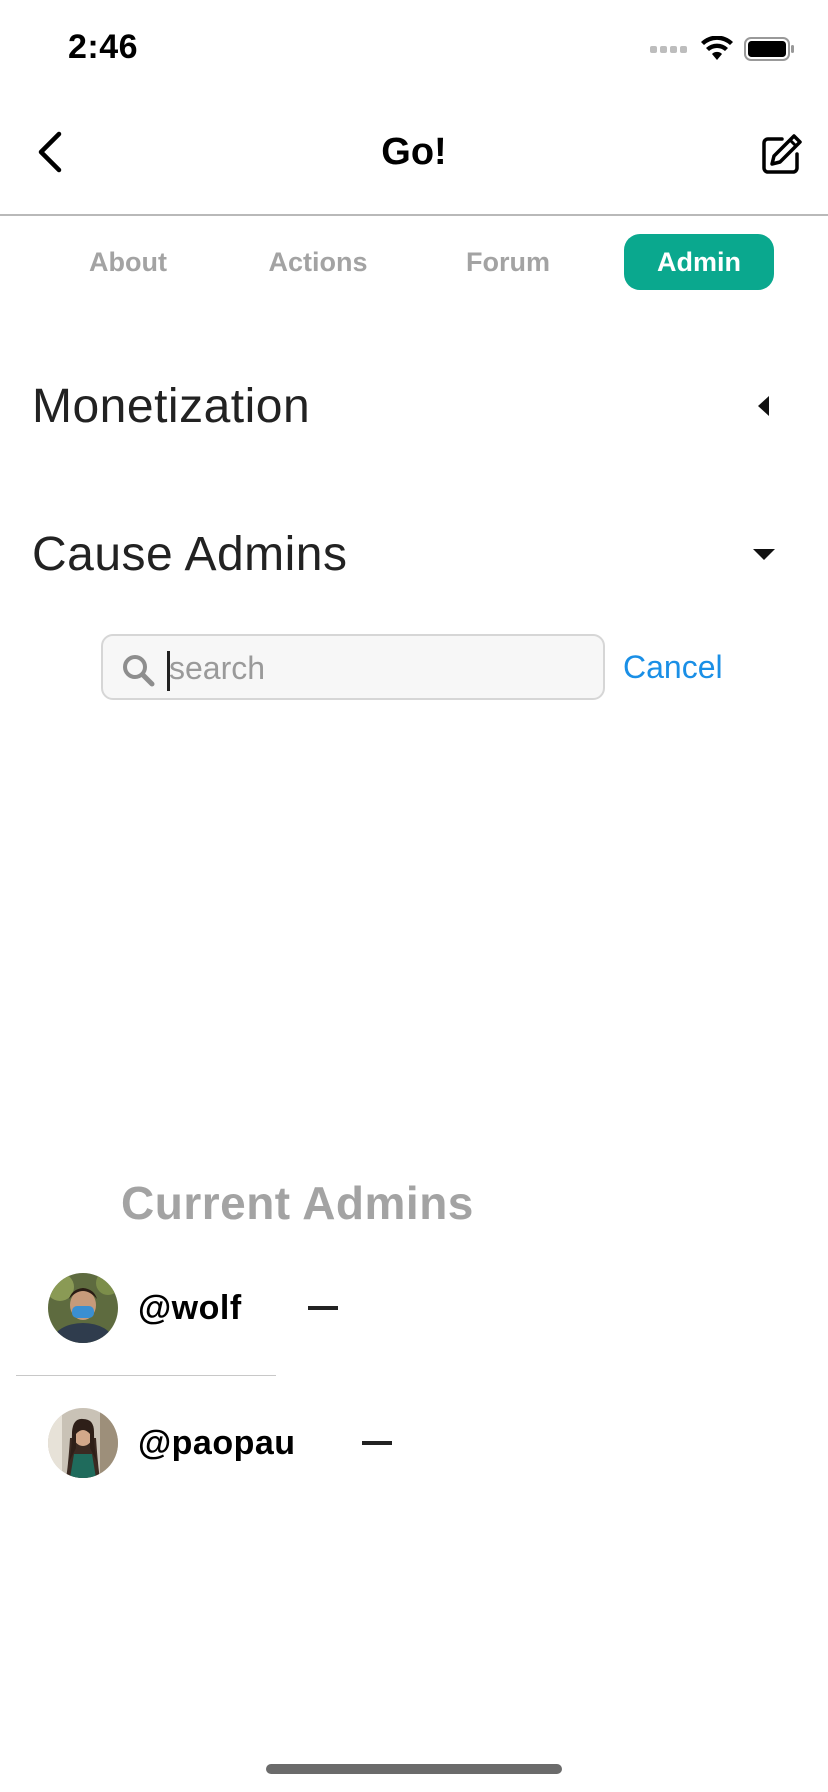 The width and height of the screenshot is (828, 1792). I want to click on caret-down-icon, so click(764, 554).